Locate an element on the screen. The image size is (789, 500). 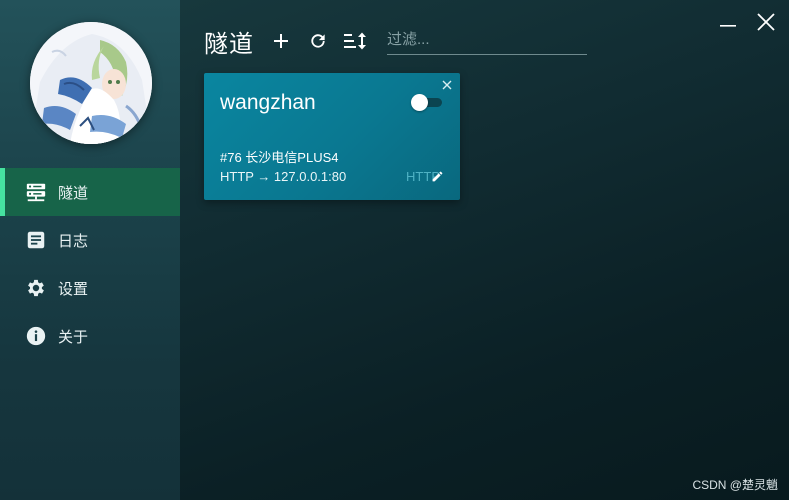
page-title: 隧道 is located at coordinates (229, 44).